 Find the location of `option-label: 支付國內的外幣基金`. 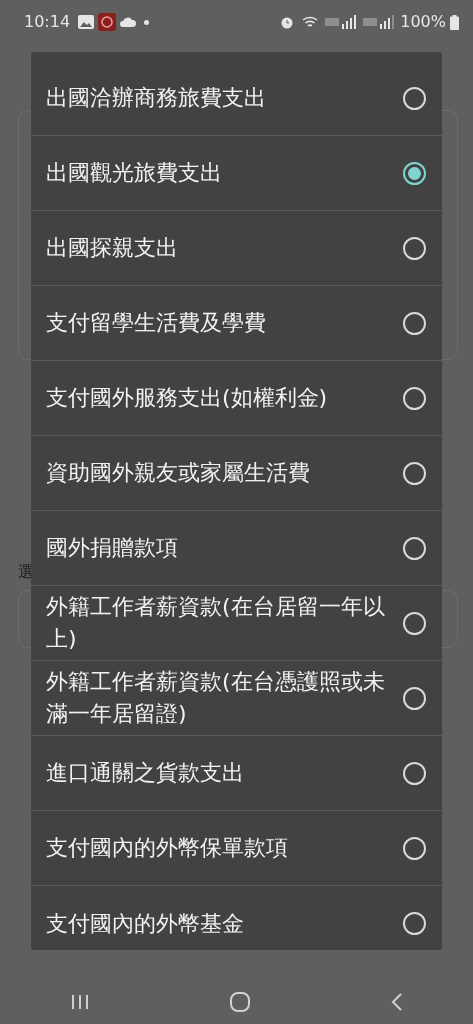

option-label: 支付國內的外幣基金 is located at coordinates (145, 923).